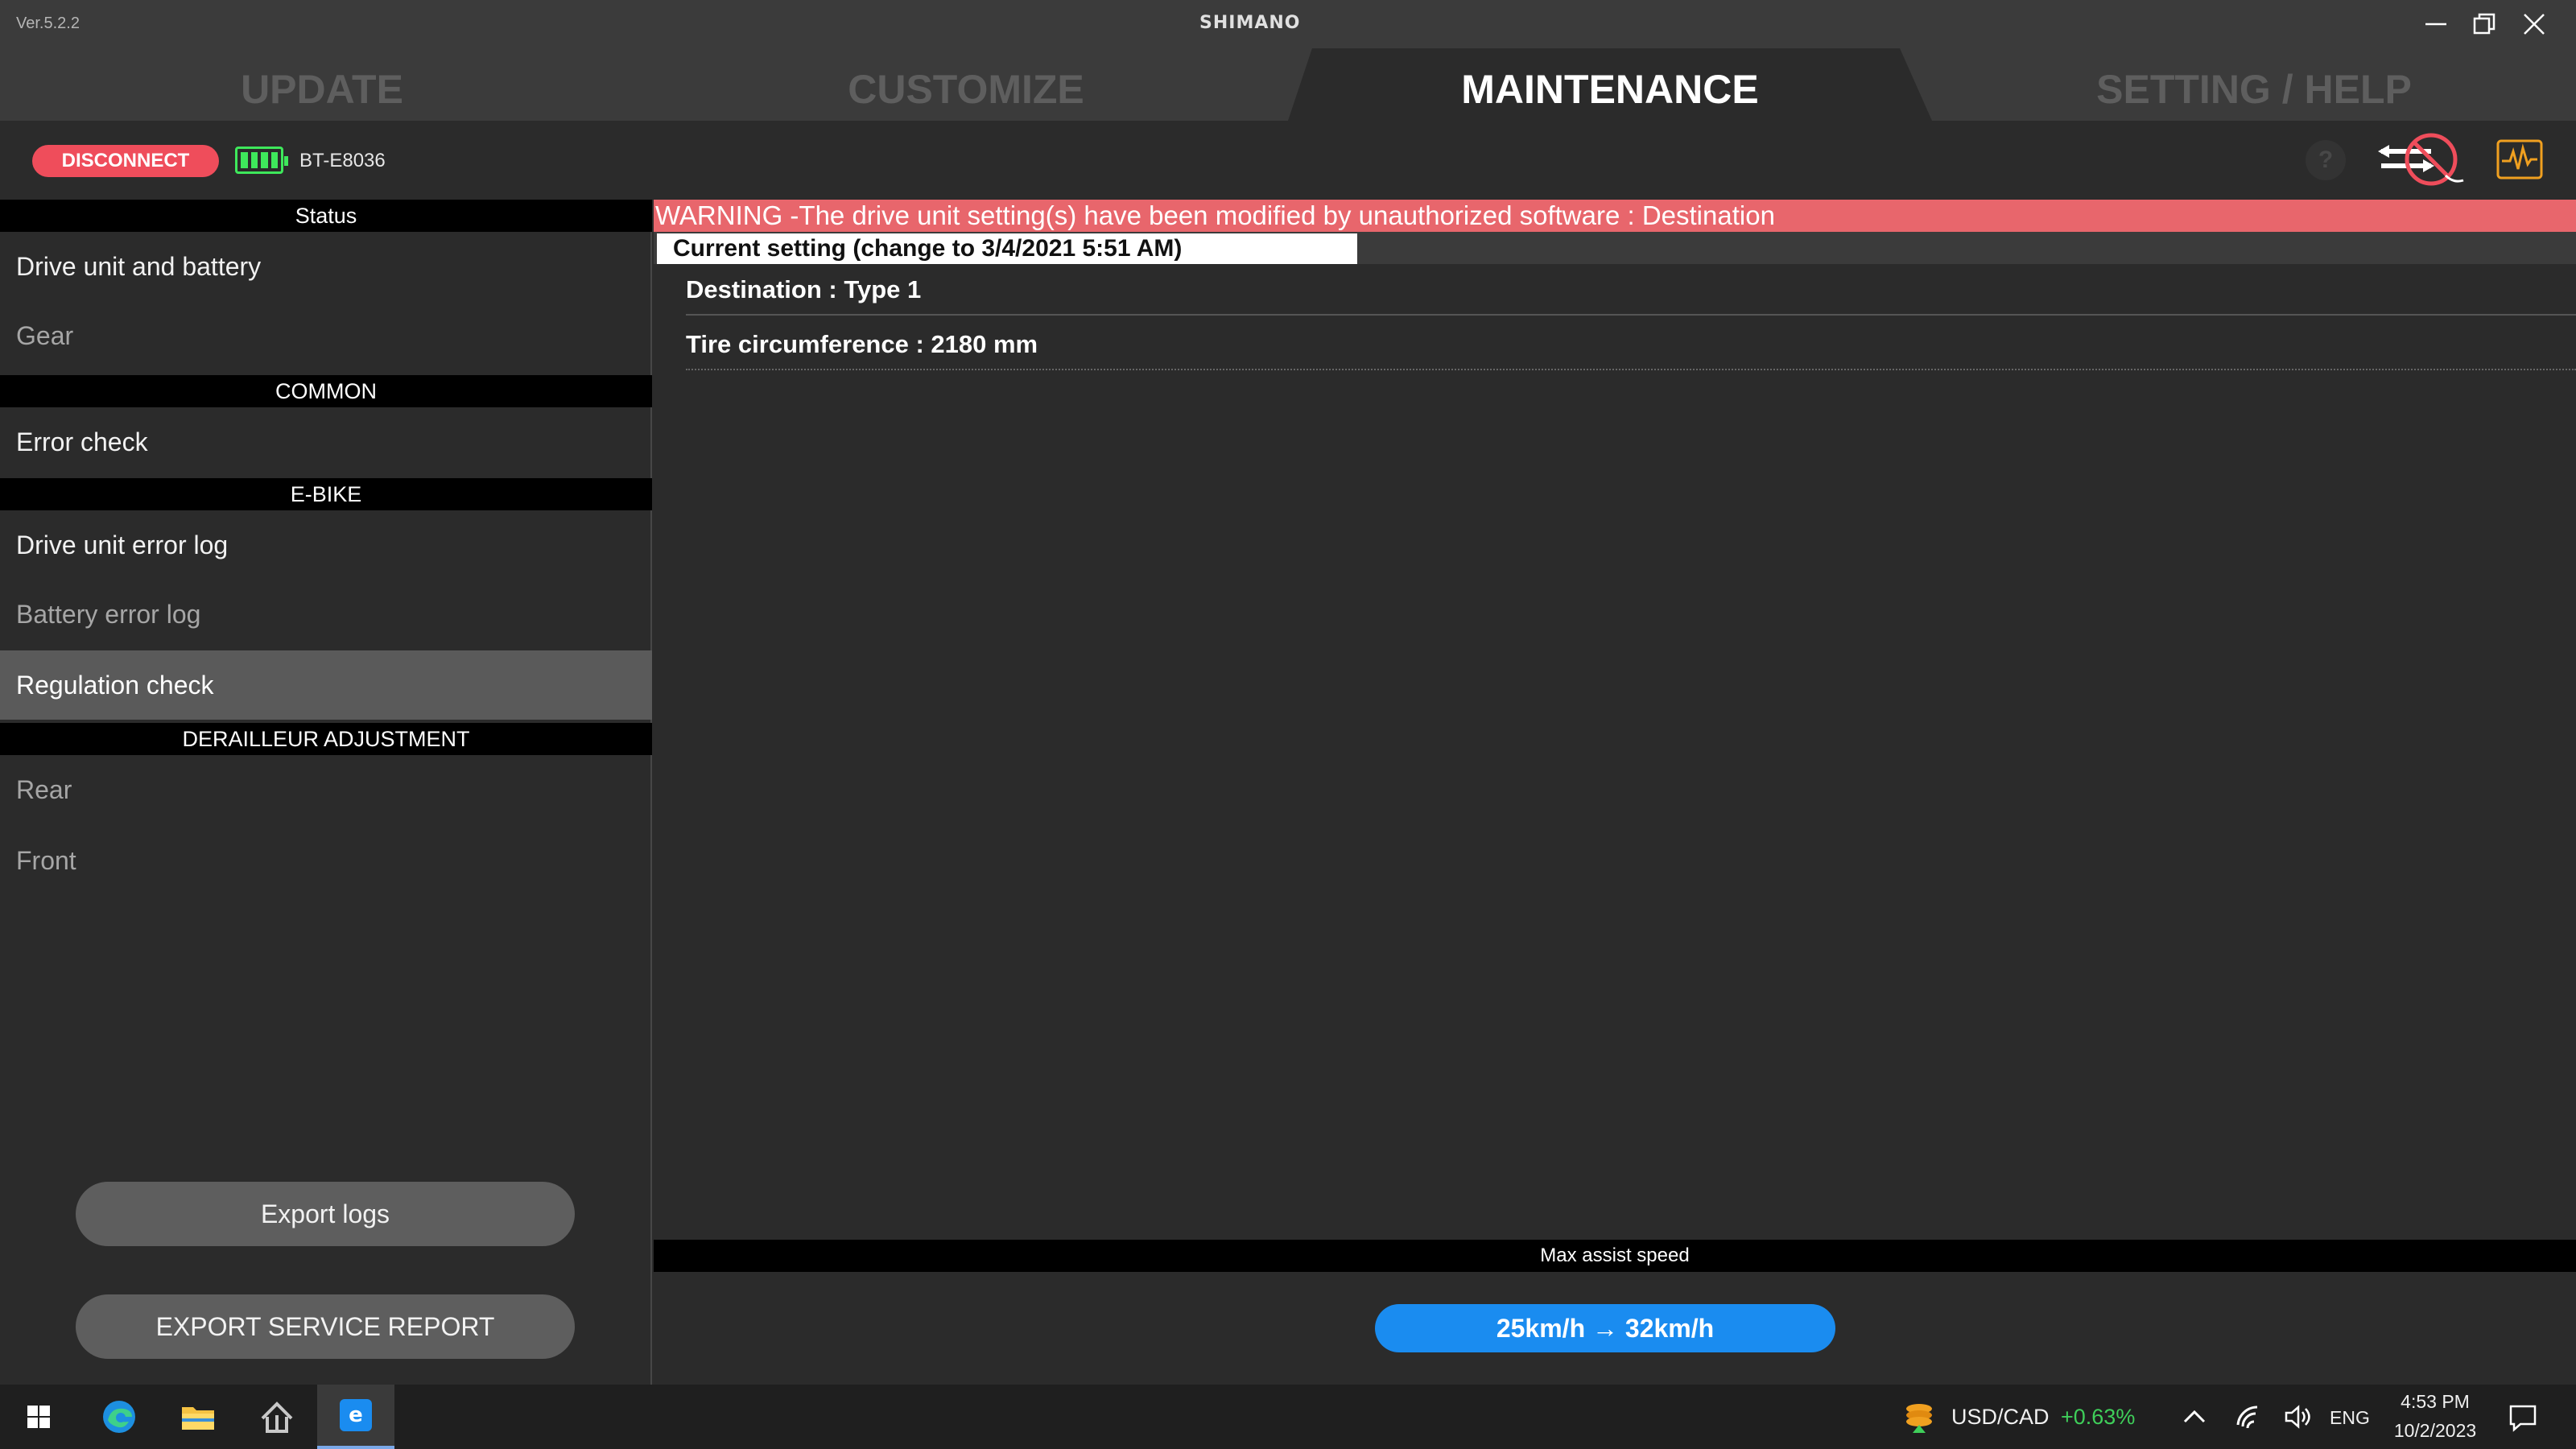 The height and width of the screenshot is (1449, 2576). What do you see at coordinates (261, 160) in the screenshot?
I see `battery-icon` at bounding box center [261, 160].